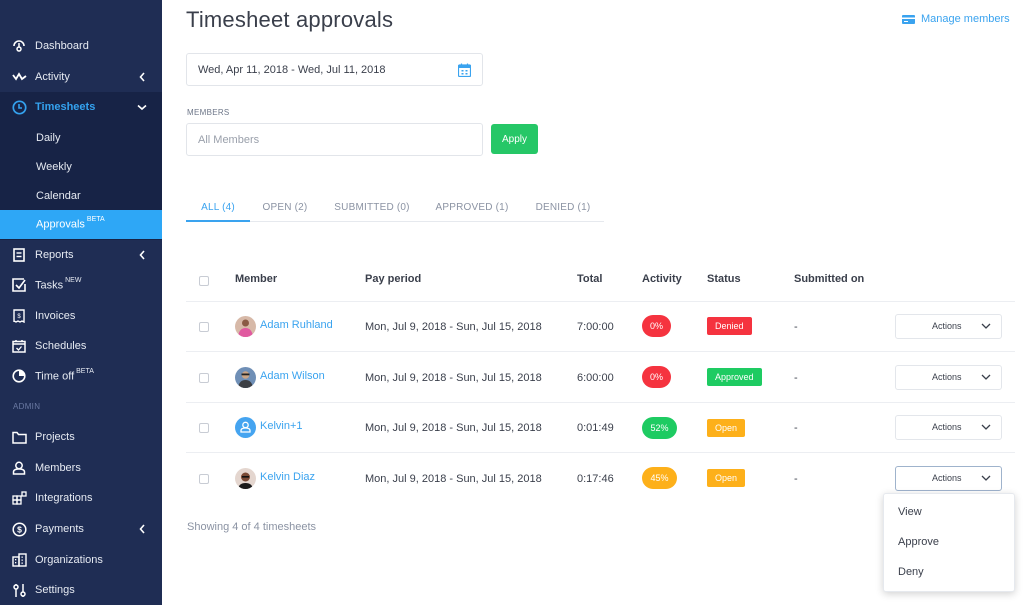 The width and height of the screenshot is (1024, 605). What do you see at coordinates (19, 498) in the screenshot?
I see `integrations-icon` at bounding box center [19, 498].